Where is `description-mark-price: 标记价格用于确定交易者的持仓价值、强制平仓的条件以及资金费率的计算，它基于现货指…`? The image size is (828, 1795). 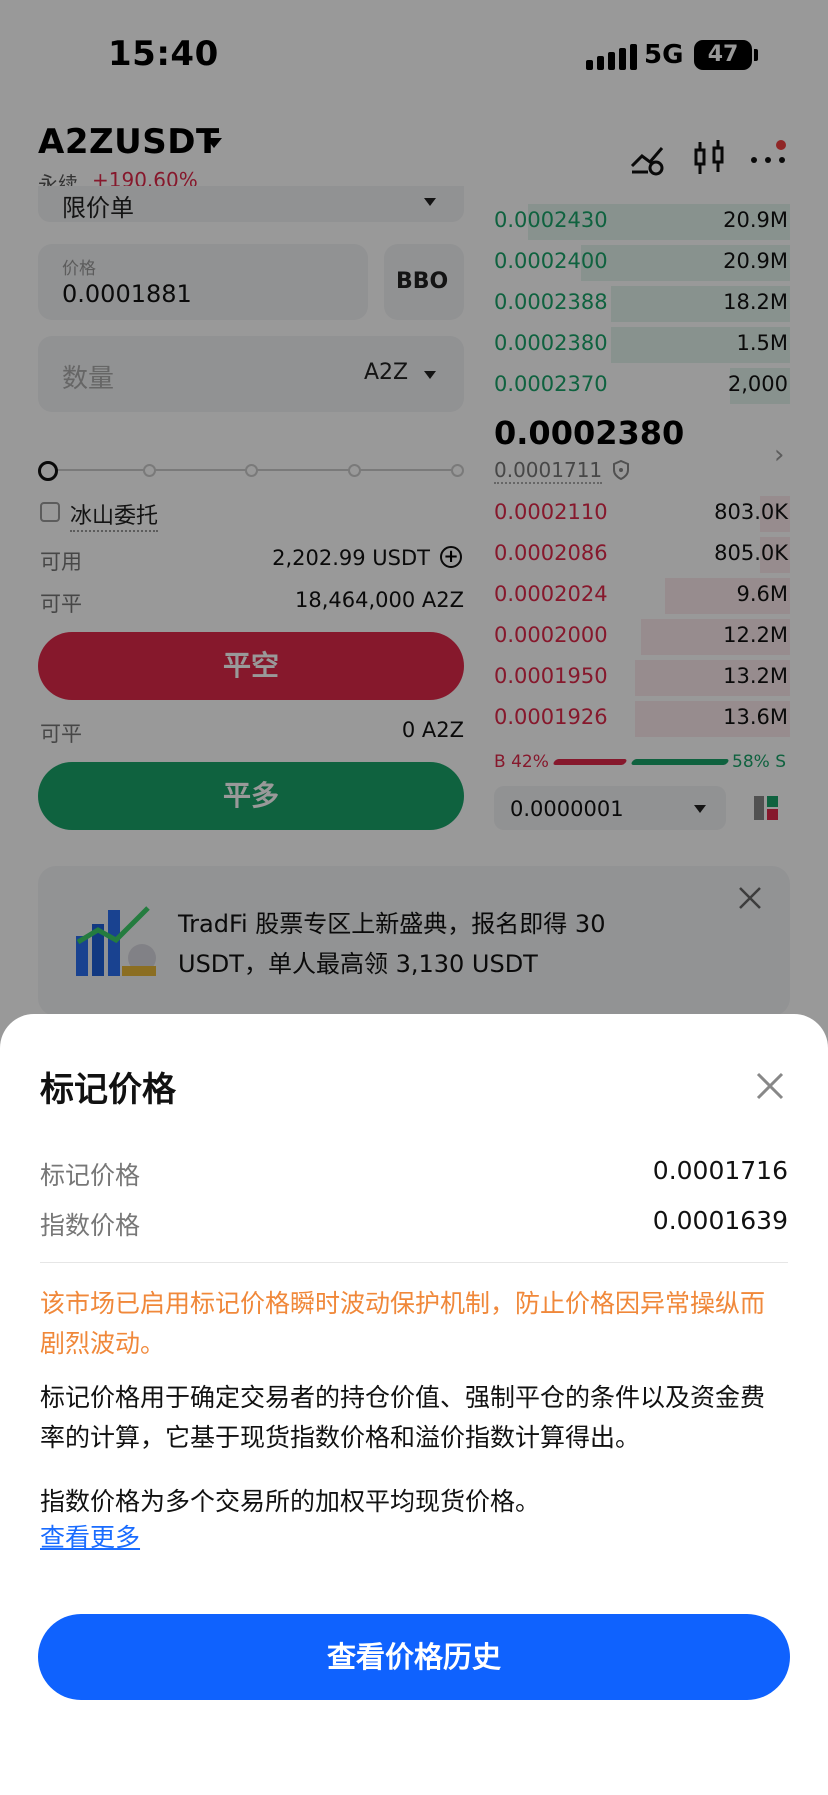
description-mark-price: 标记价格用于确定交易者的持仓价值、强制平仓的条件以及资金费率的计算，它基于现货指… is located at coordinates (403, 1417).